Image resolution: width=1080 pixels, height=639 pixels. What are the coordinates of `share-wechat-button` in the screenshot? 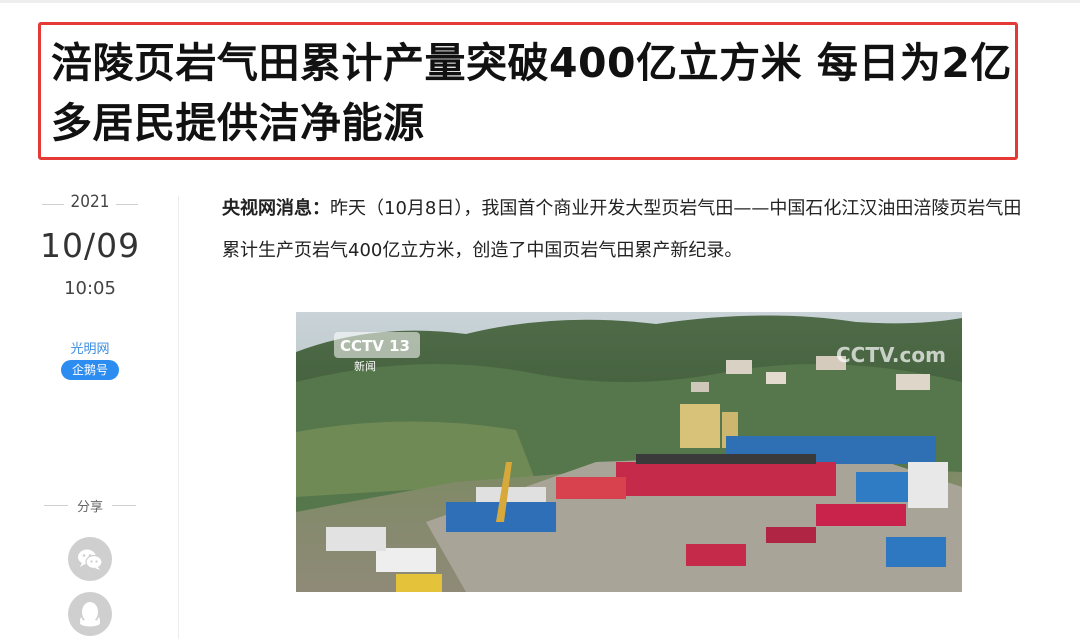 It's located at (90, 559).